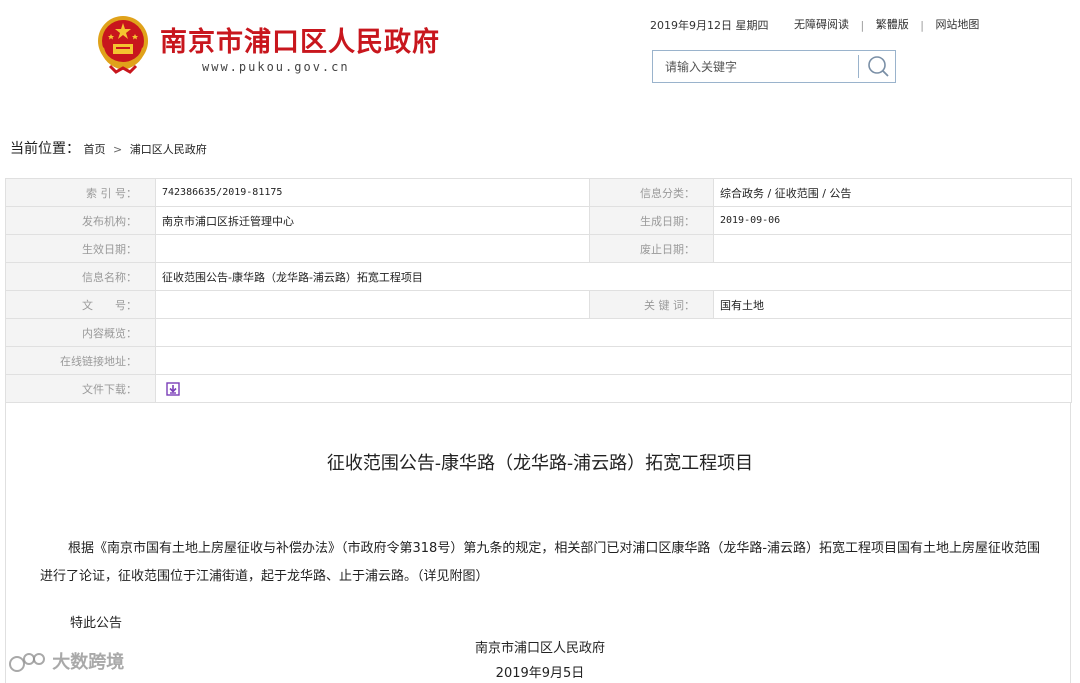 This screenshot has height=683, width=1080. I want to click on breadcrumb-current: 浦口区人民政府, so click(168, 149).